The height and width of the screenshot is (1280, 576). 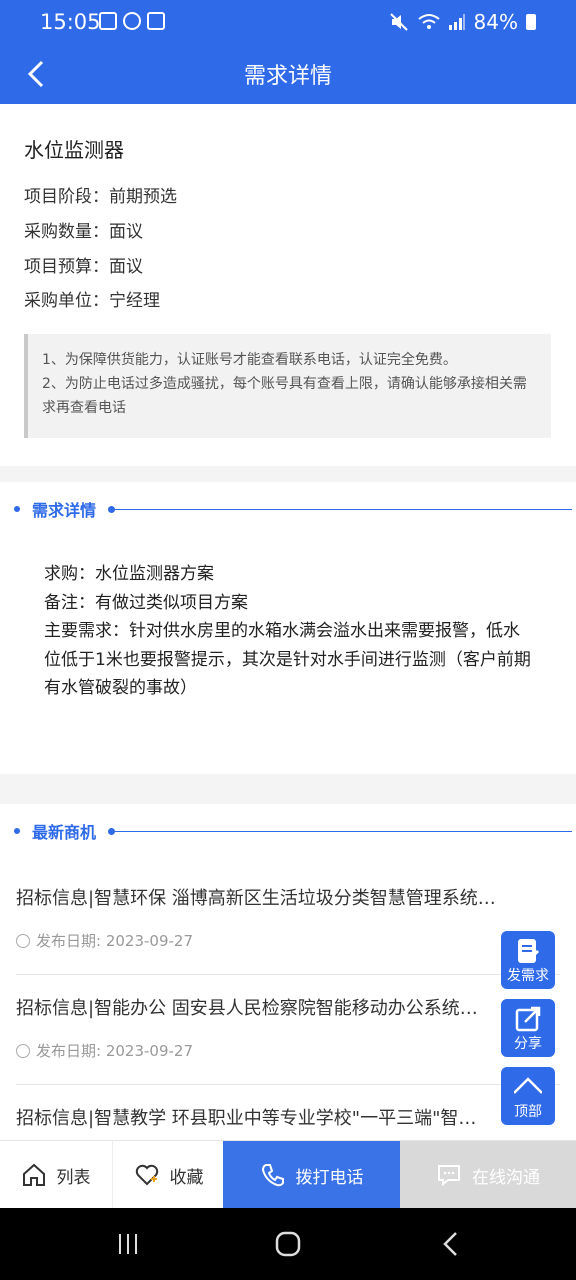 What do you see at coordinates (528, 1096) in the screenshot?
I see `back-to-top-button: 顶部` at bounding box center [528, 1096].